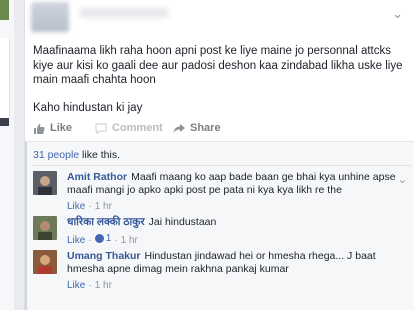  I want to click on comment-like-count: 1, so click(103, 238).